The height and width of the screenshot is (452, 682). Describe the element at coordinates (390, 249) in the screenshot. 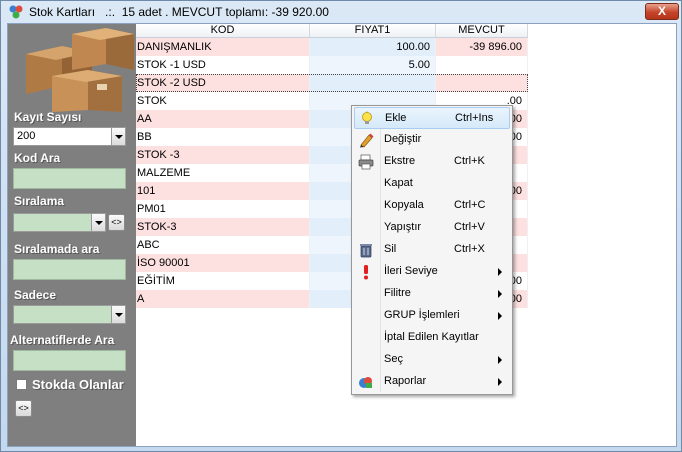

I see `menu-item-label: Sil` at that location.